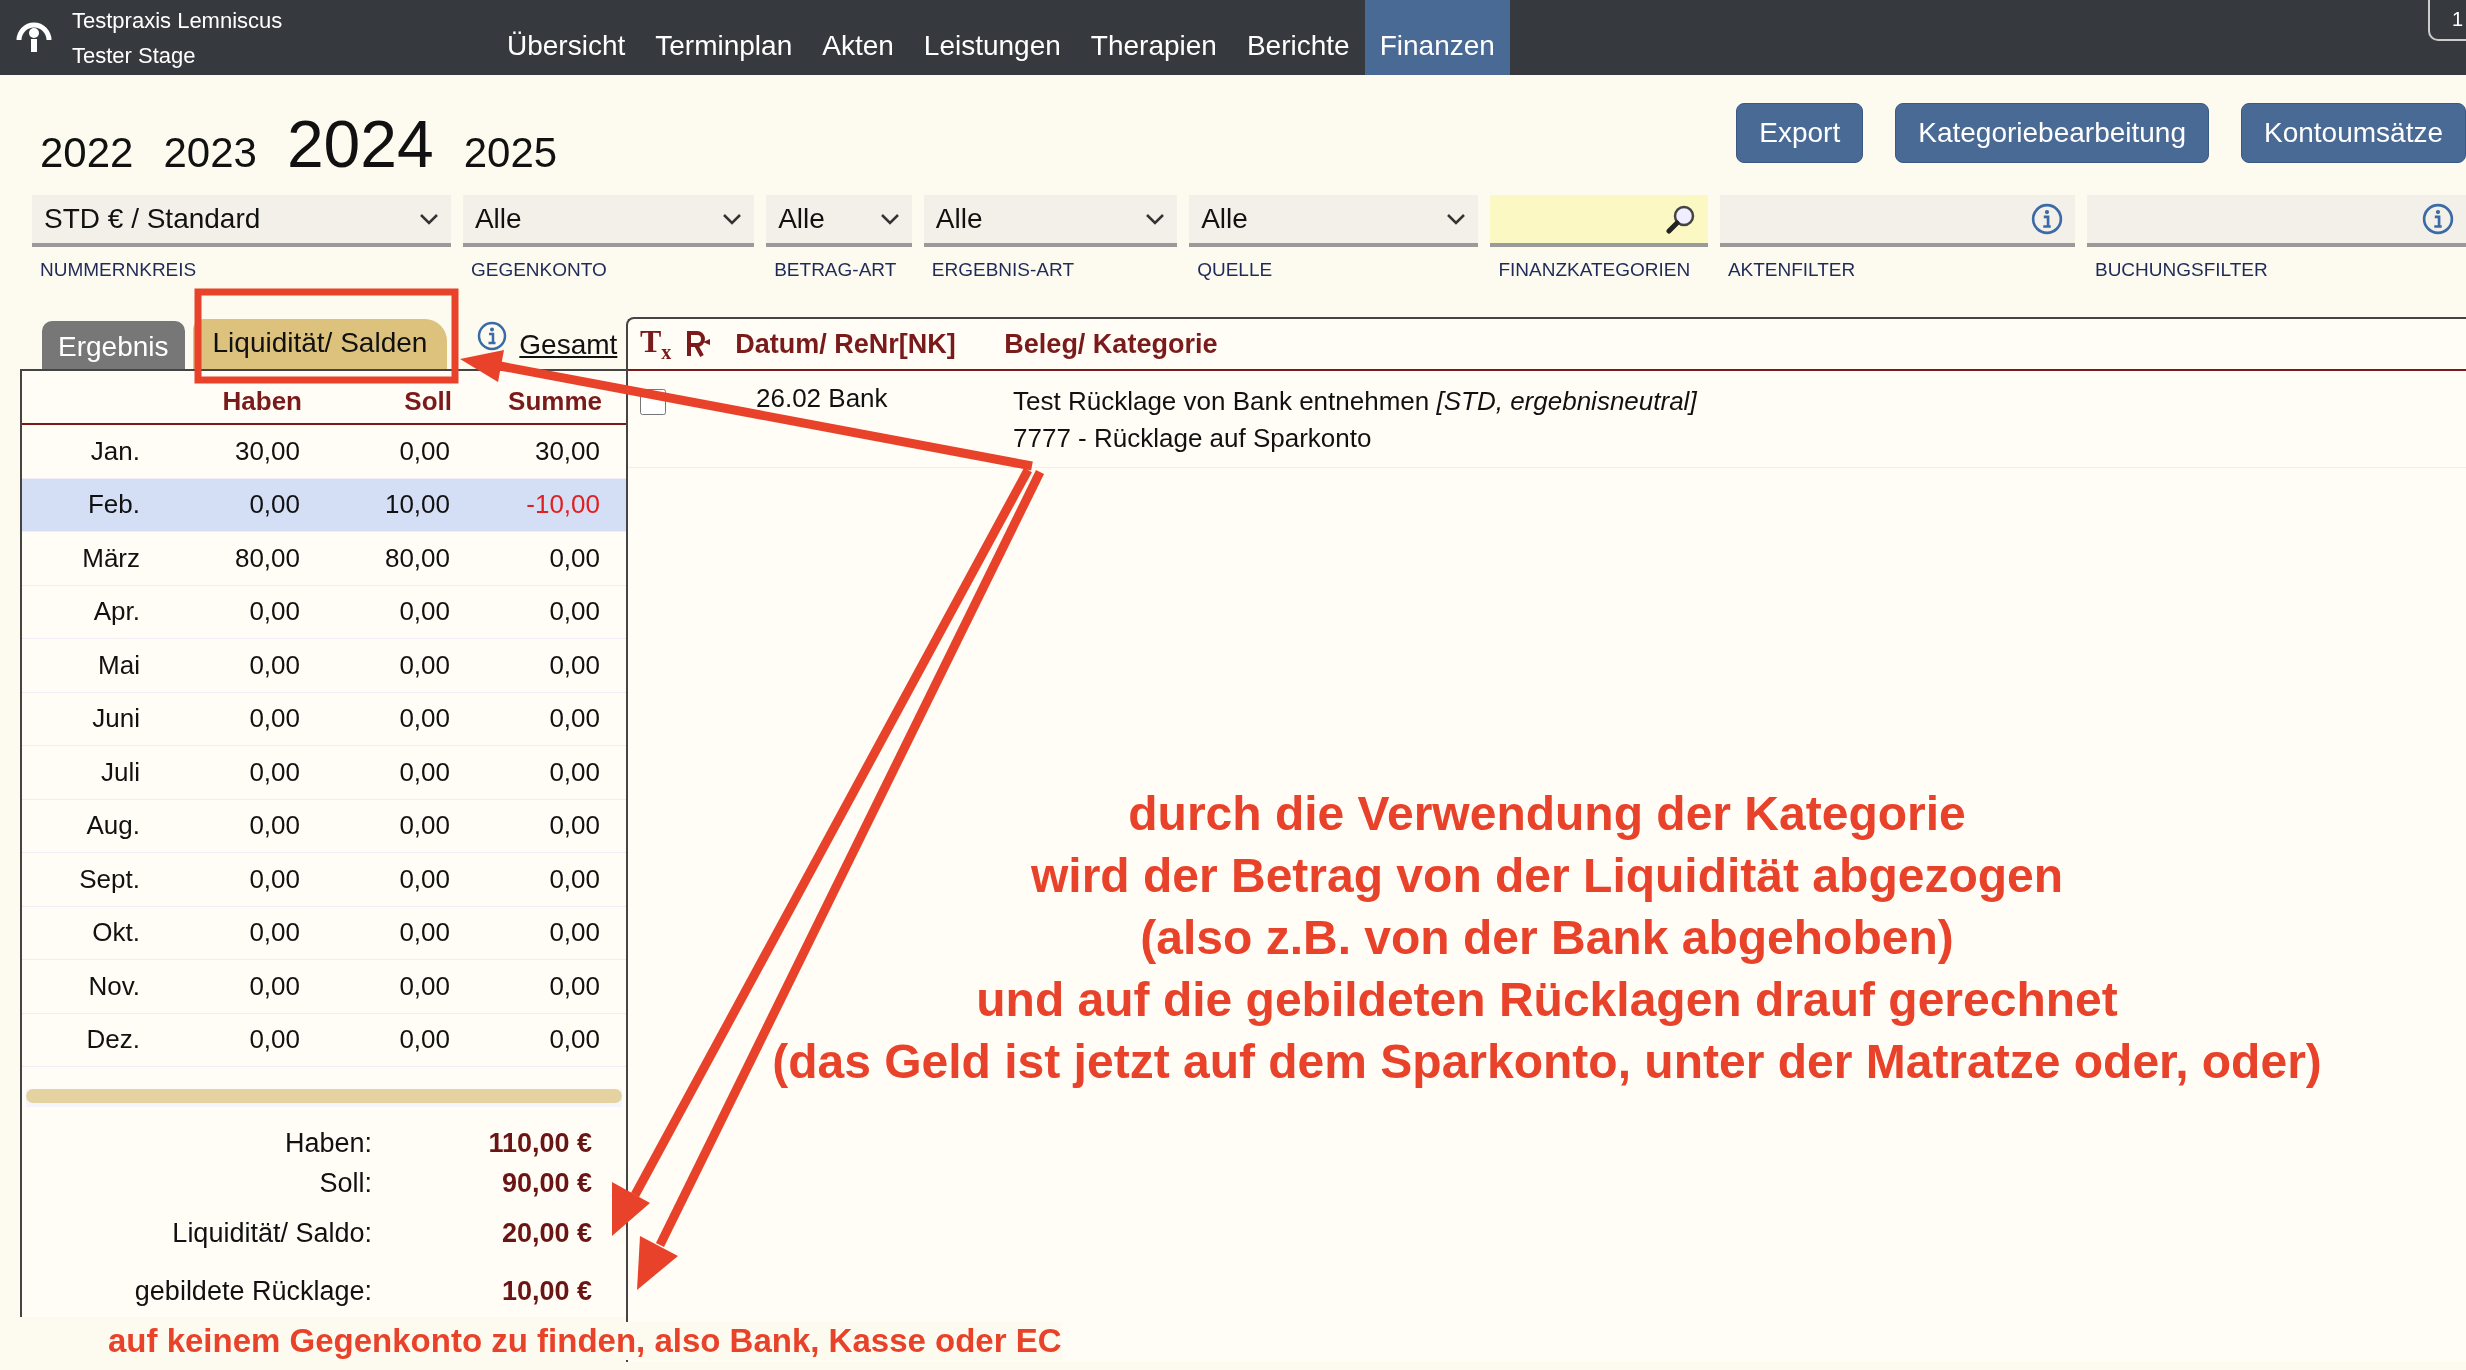 The image size is (2466, 1370). Describe the element at coordinates (539, 1143) in the screenshot. I see `summary-value: 110,00 €` at that location.